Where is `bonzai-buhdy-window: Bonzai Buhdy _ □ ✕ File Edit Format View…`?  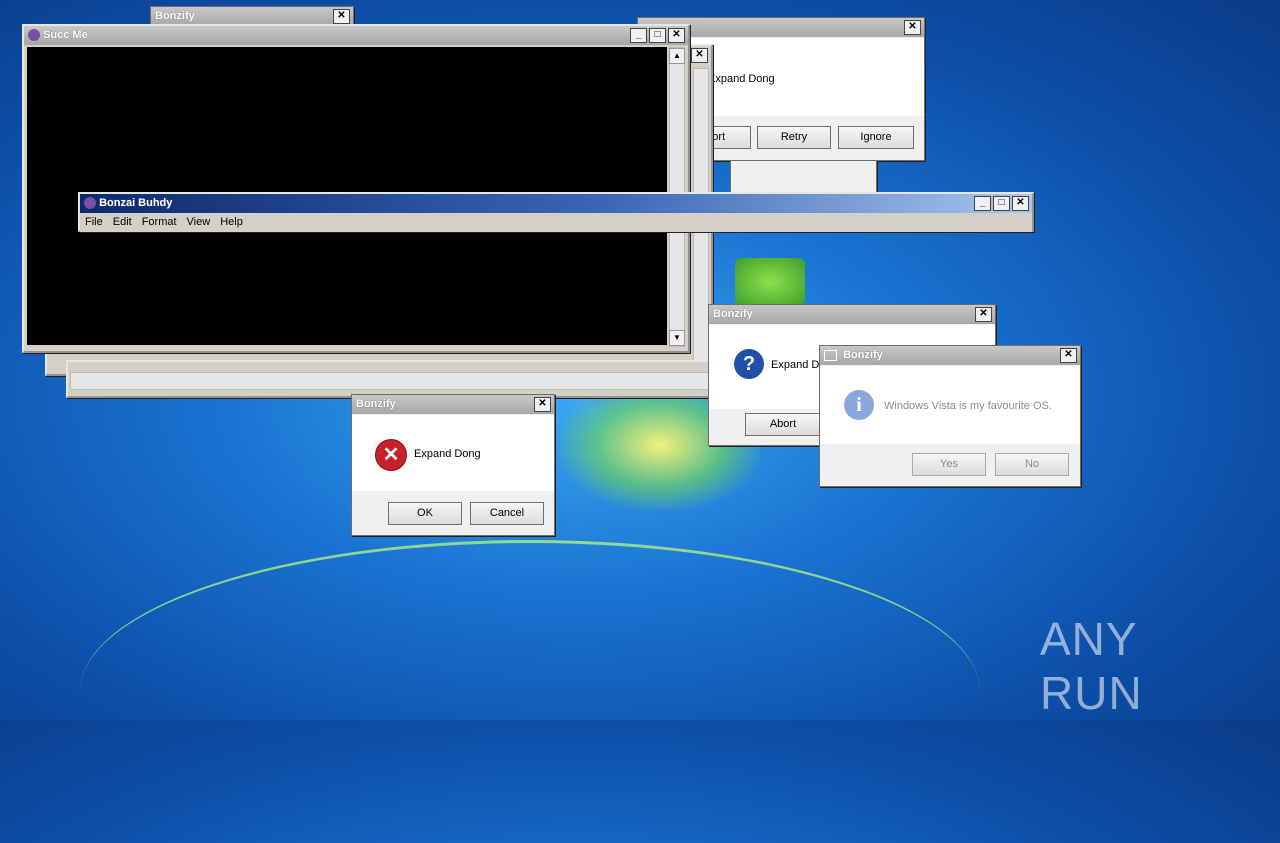
bonzai-buhdy-window: Bonzai Buhdy _ □ ✕ File Edit Format View… is located at coordinates (556, 212).